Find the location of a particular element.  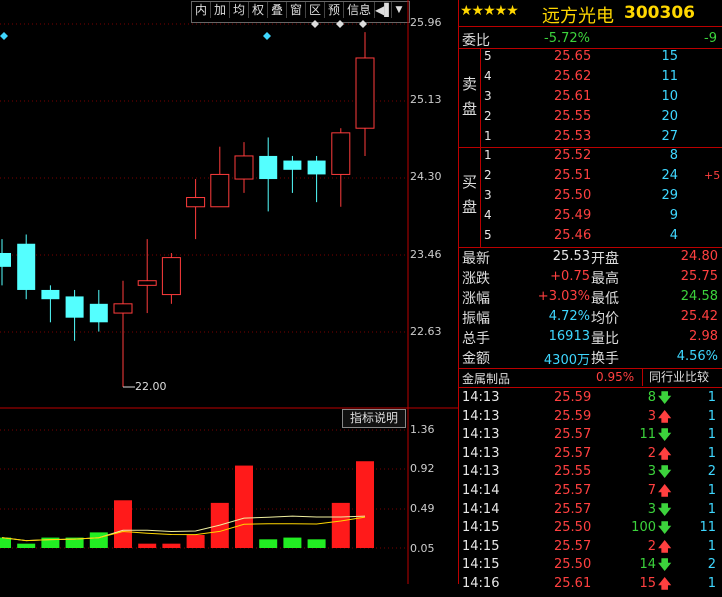

tick-price: 25.57 is located at coordinates (573, 435).